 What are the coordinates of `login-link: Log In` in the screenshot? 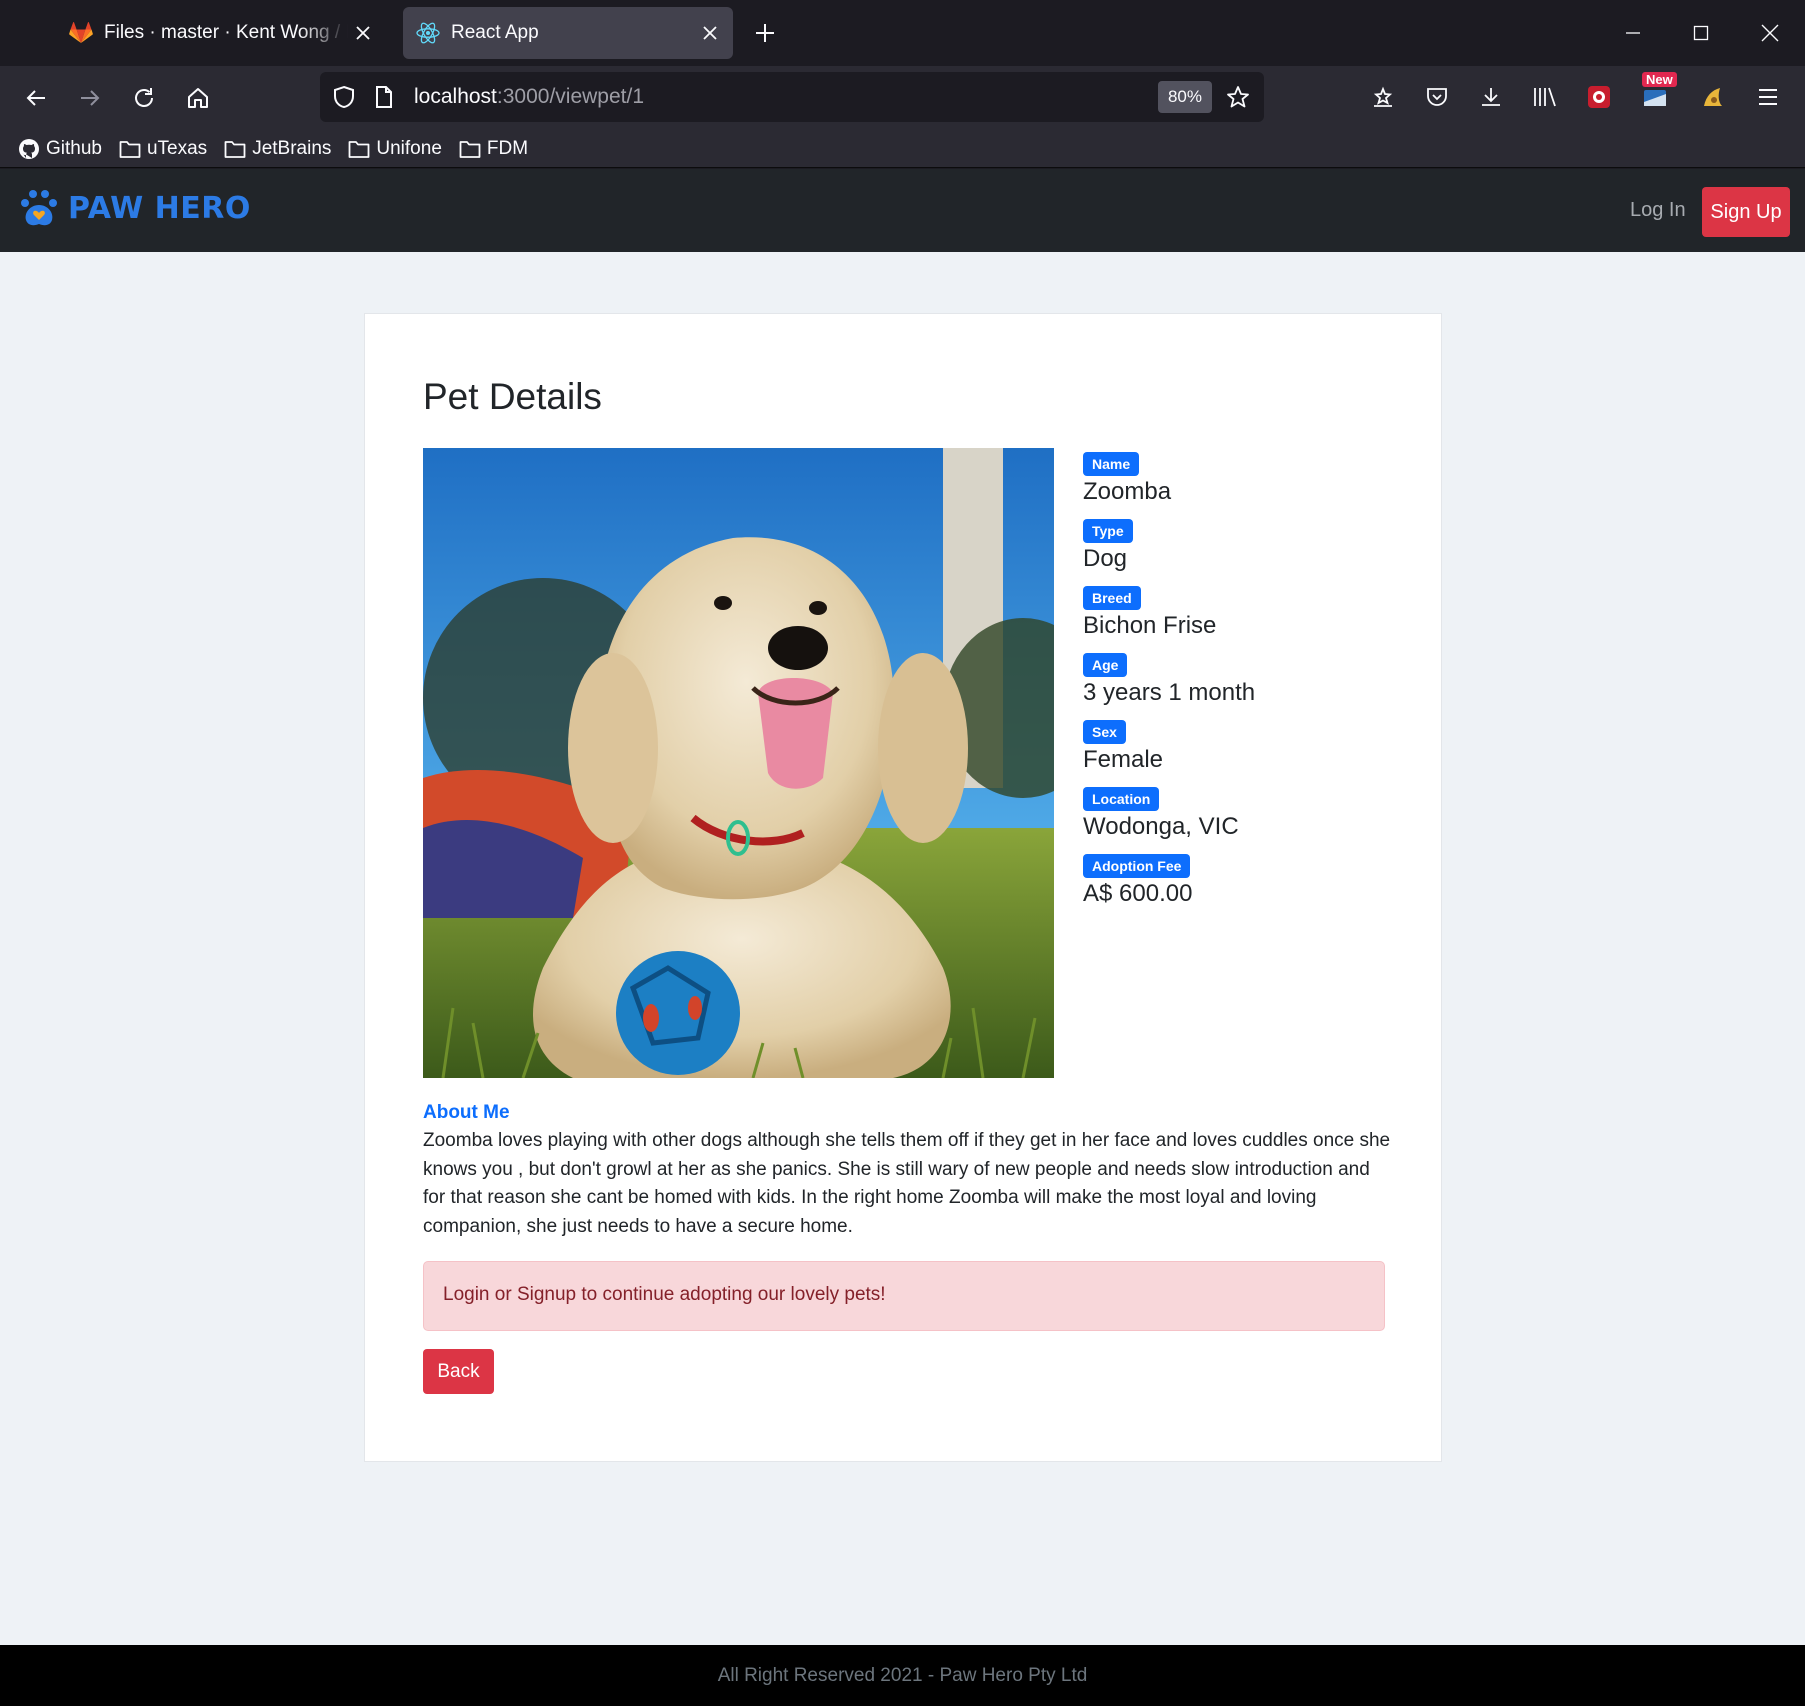 It's located at (1658, 210).